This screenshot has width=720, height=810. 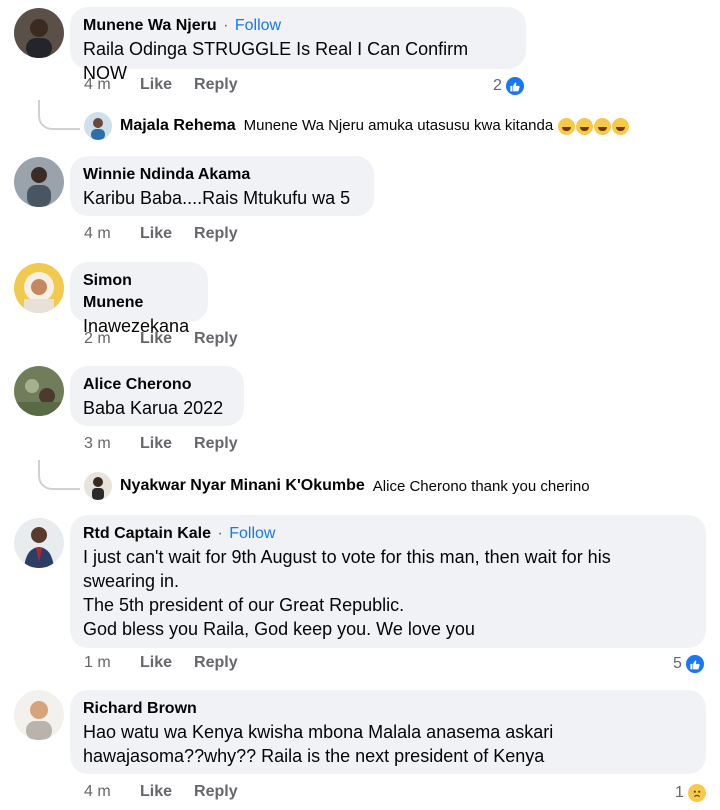 I want to click on reply-author: Nyakwar Nyar Minani K'Okumbe, so click(x=242, y=486).